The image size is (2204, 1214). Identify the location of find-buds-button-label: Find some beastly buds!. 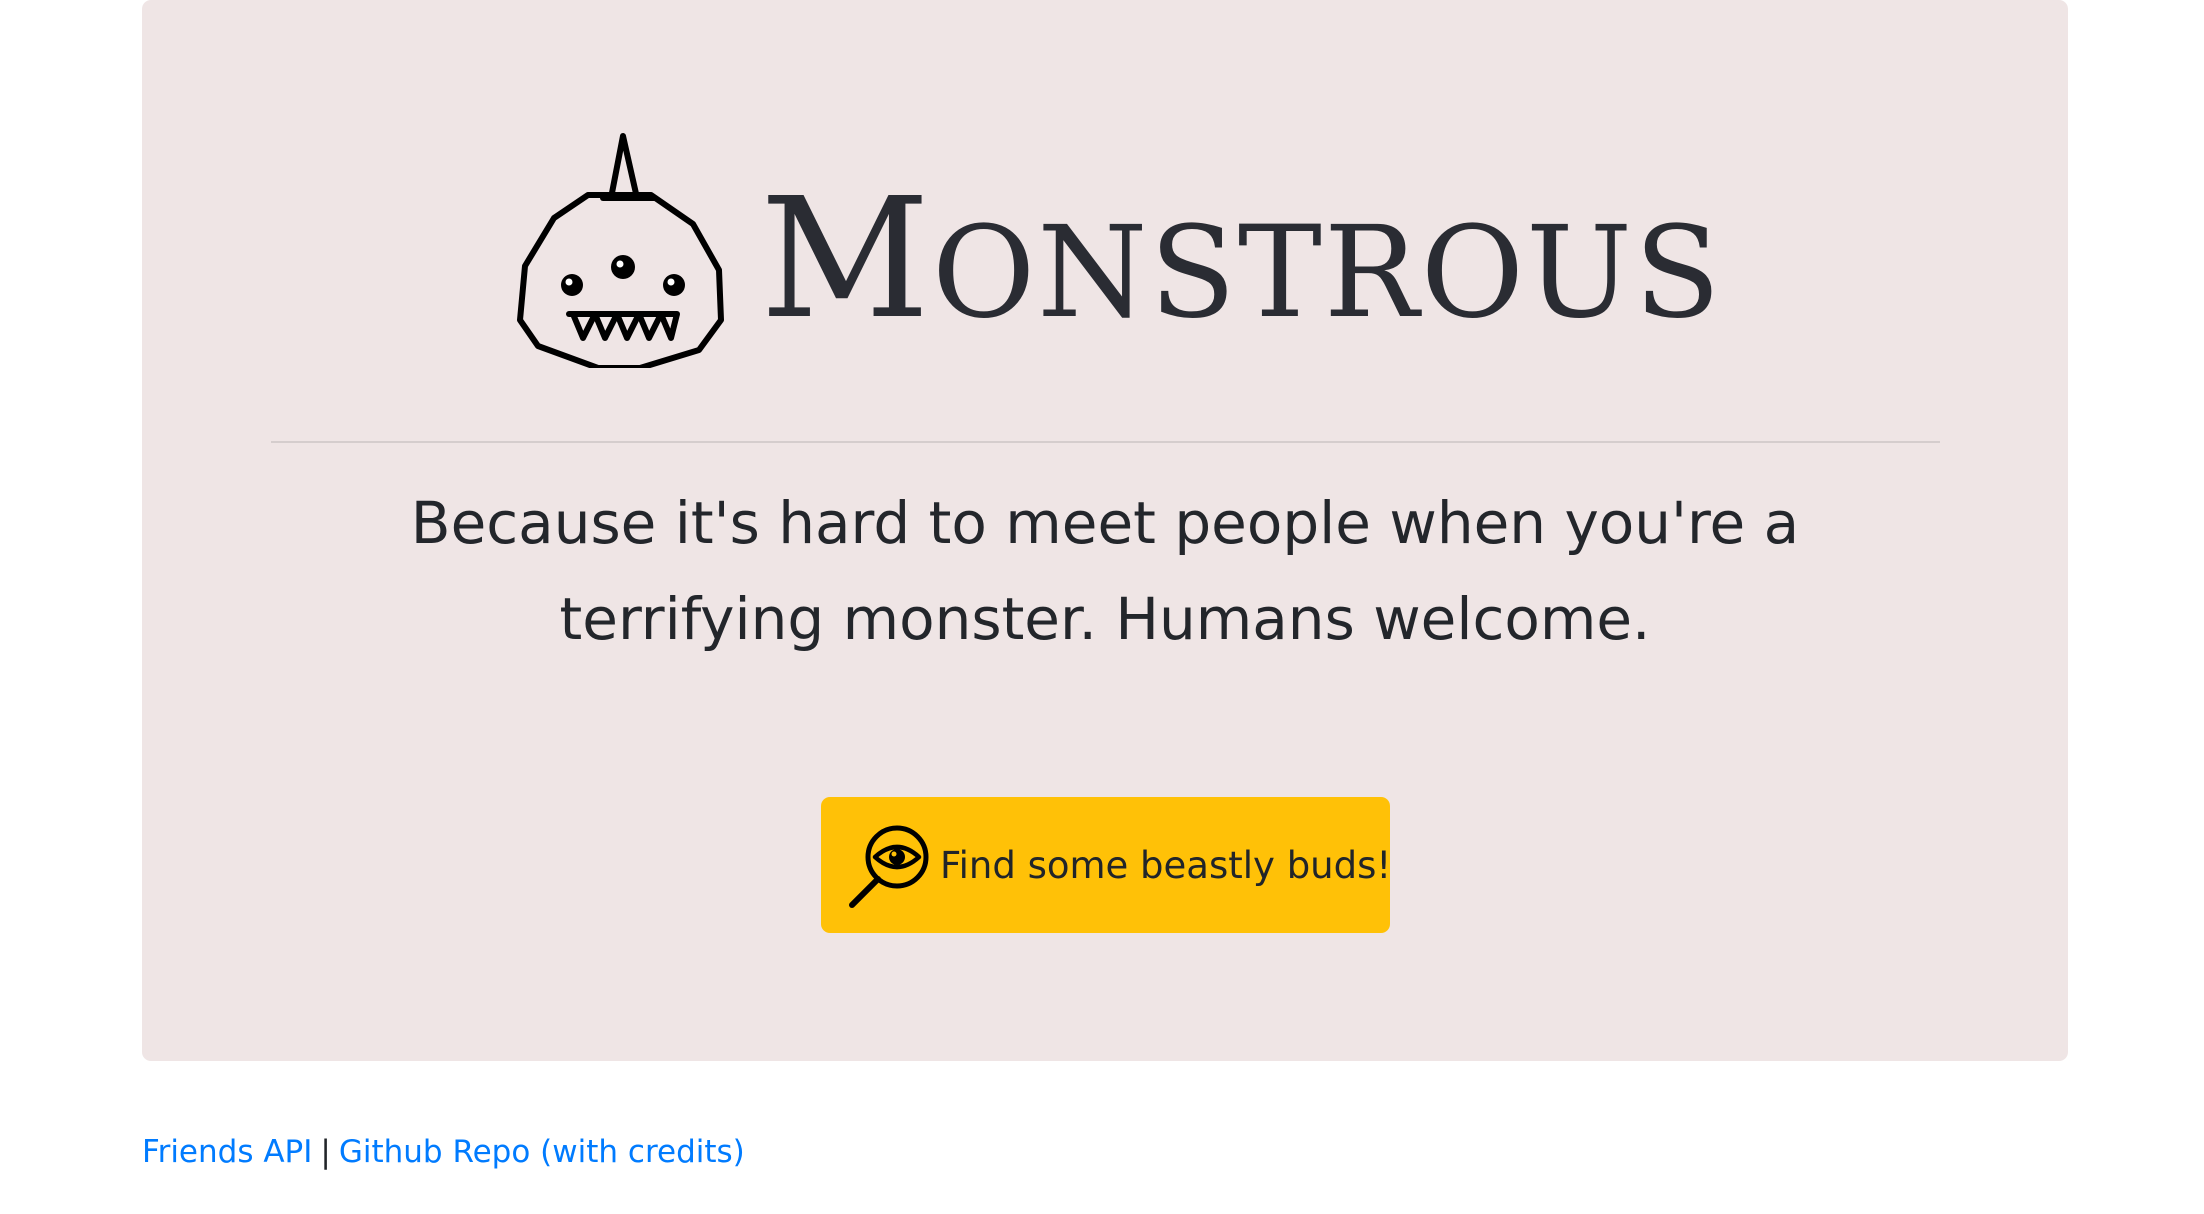
(1166, 865).